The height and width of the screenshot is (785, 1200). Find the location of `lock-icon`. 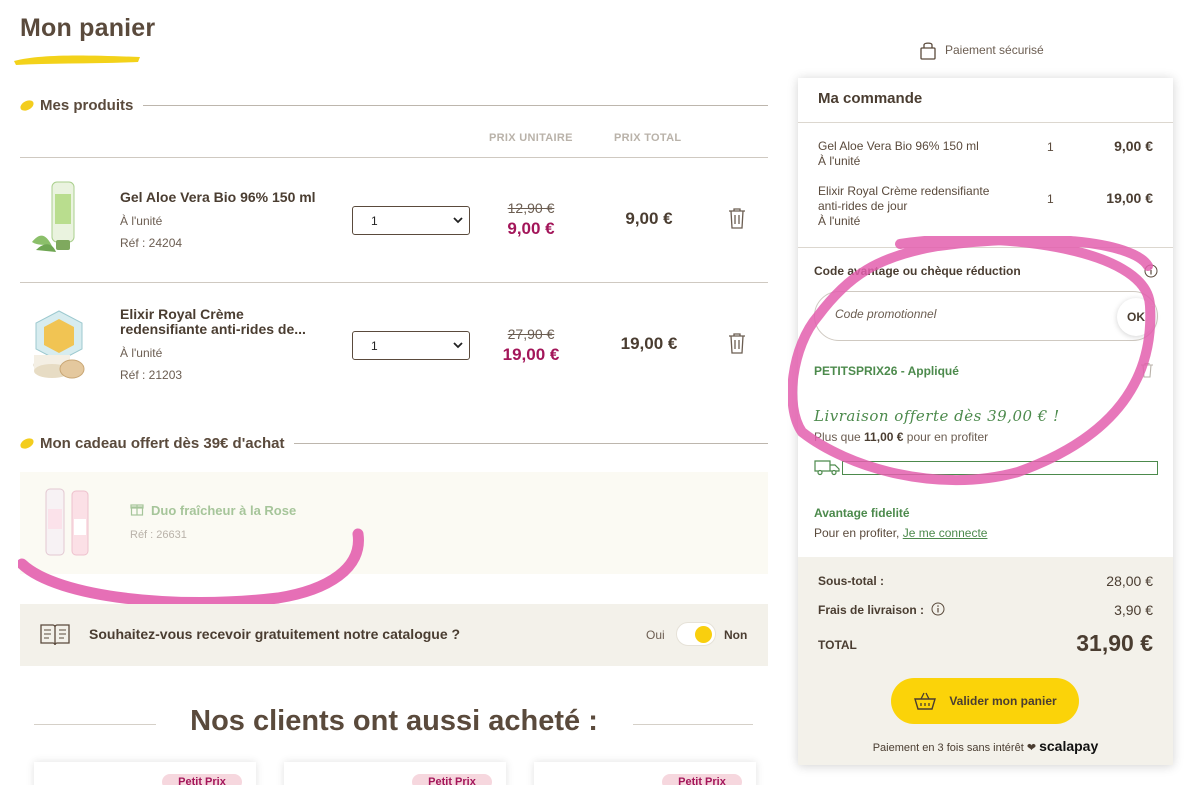

lock-icon is located at coordinates (928, 51).